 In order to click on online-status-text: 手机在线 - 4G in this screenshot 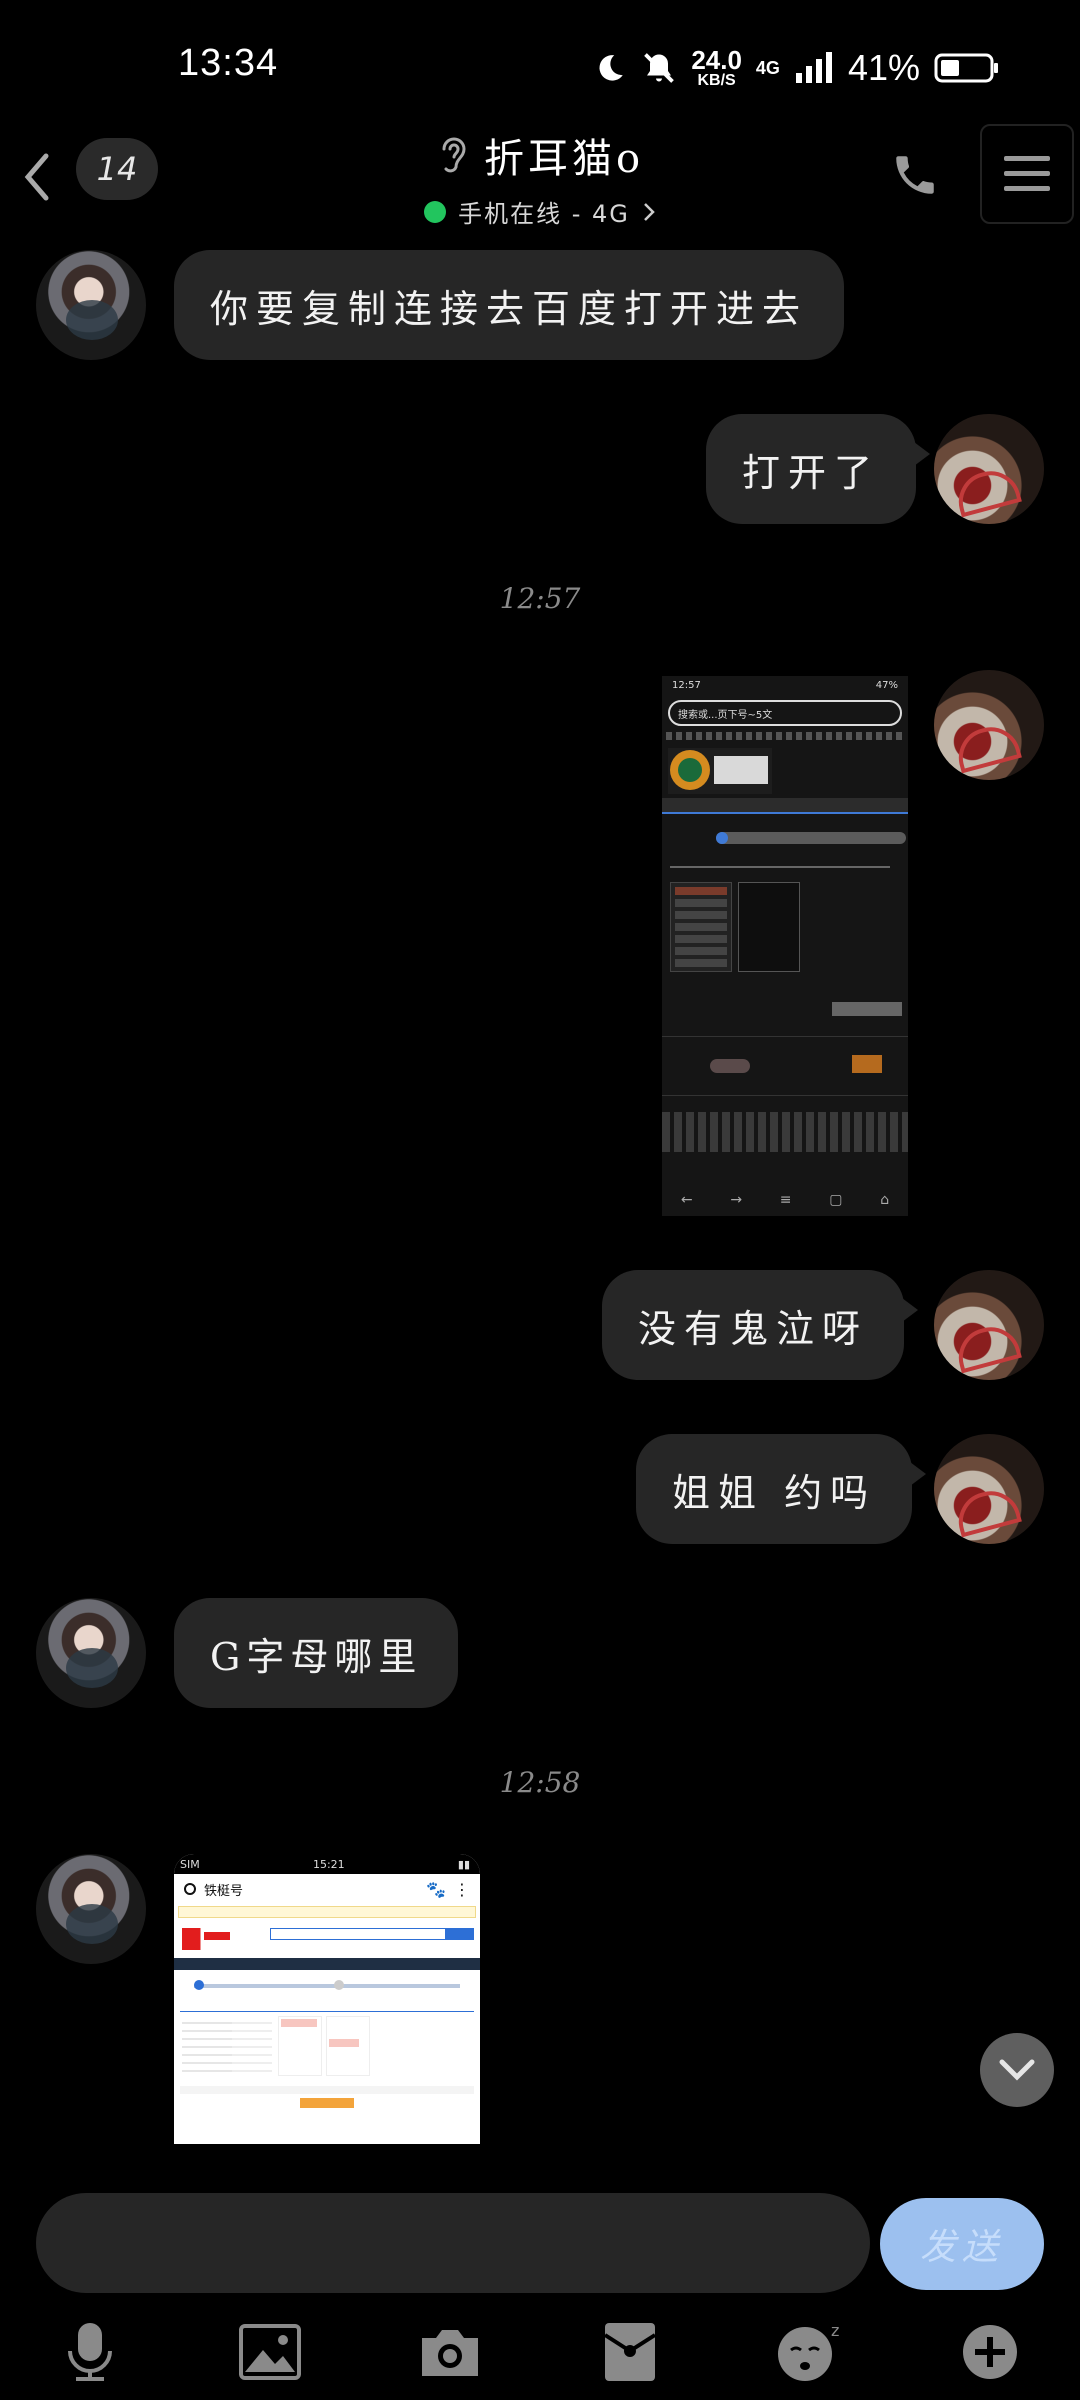, I will do `click(544, 214)`.